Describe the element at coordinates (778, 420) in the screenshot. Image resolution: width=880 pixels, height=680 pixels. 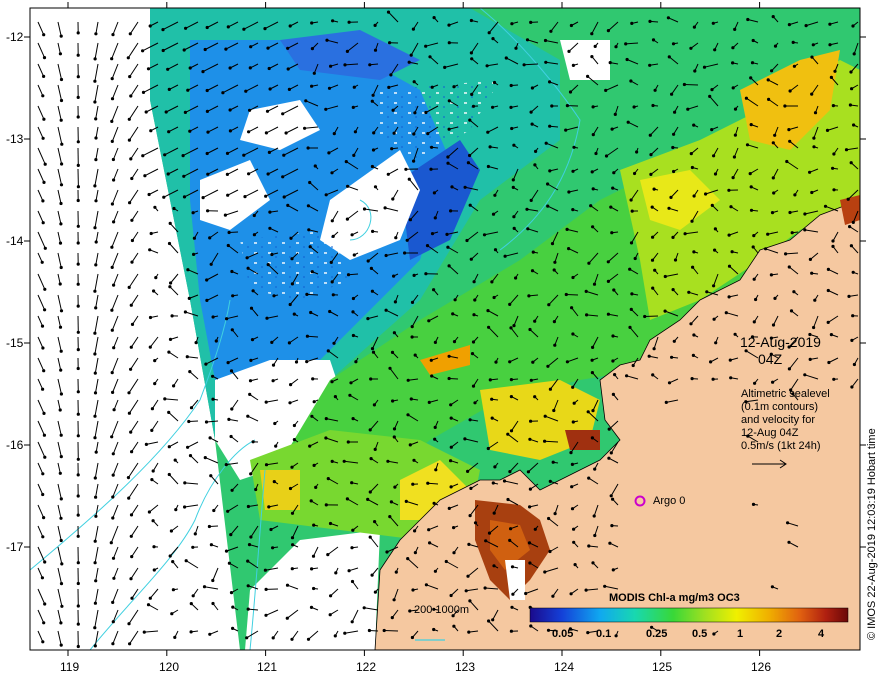
I see `info-line: and velocity for` at that location.